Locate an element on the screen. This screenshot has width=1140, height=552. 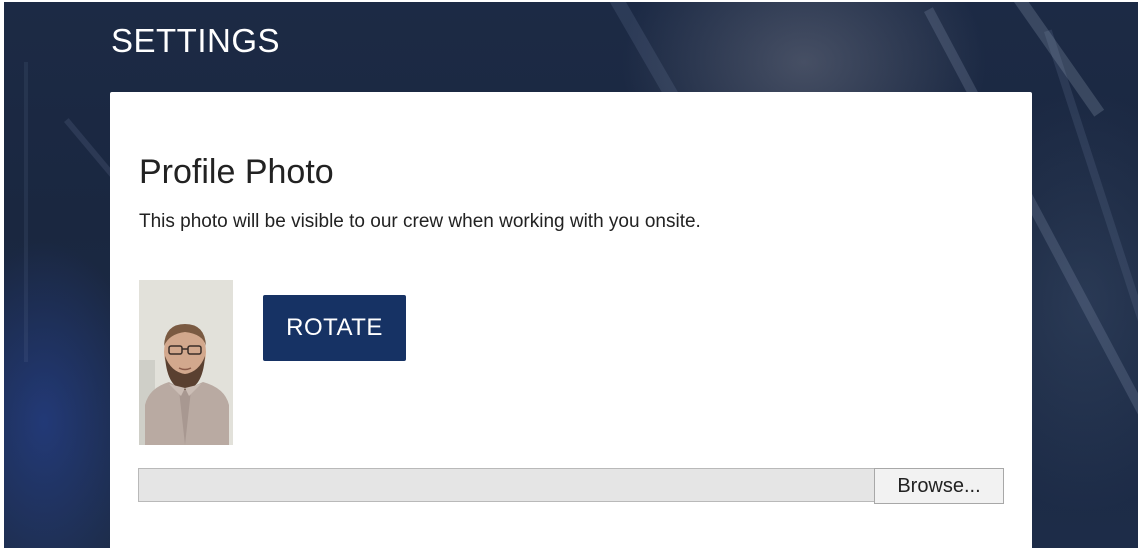
page-title: SETTINGS is located at coordinates (196, 40).